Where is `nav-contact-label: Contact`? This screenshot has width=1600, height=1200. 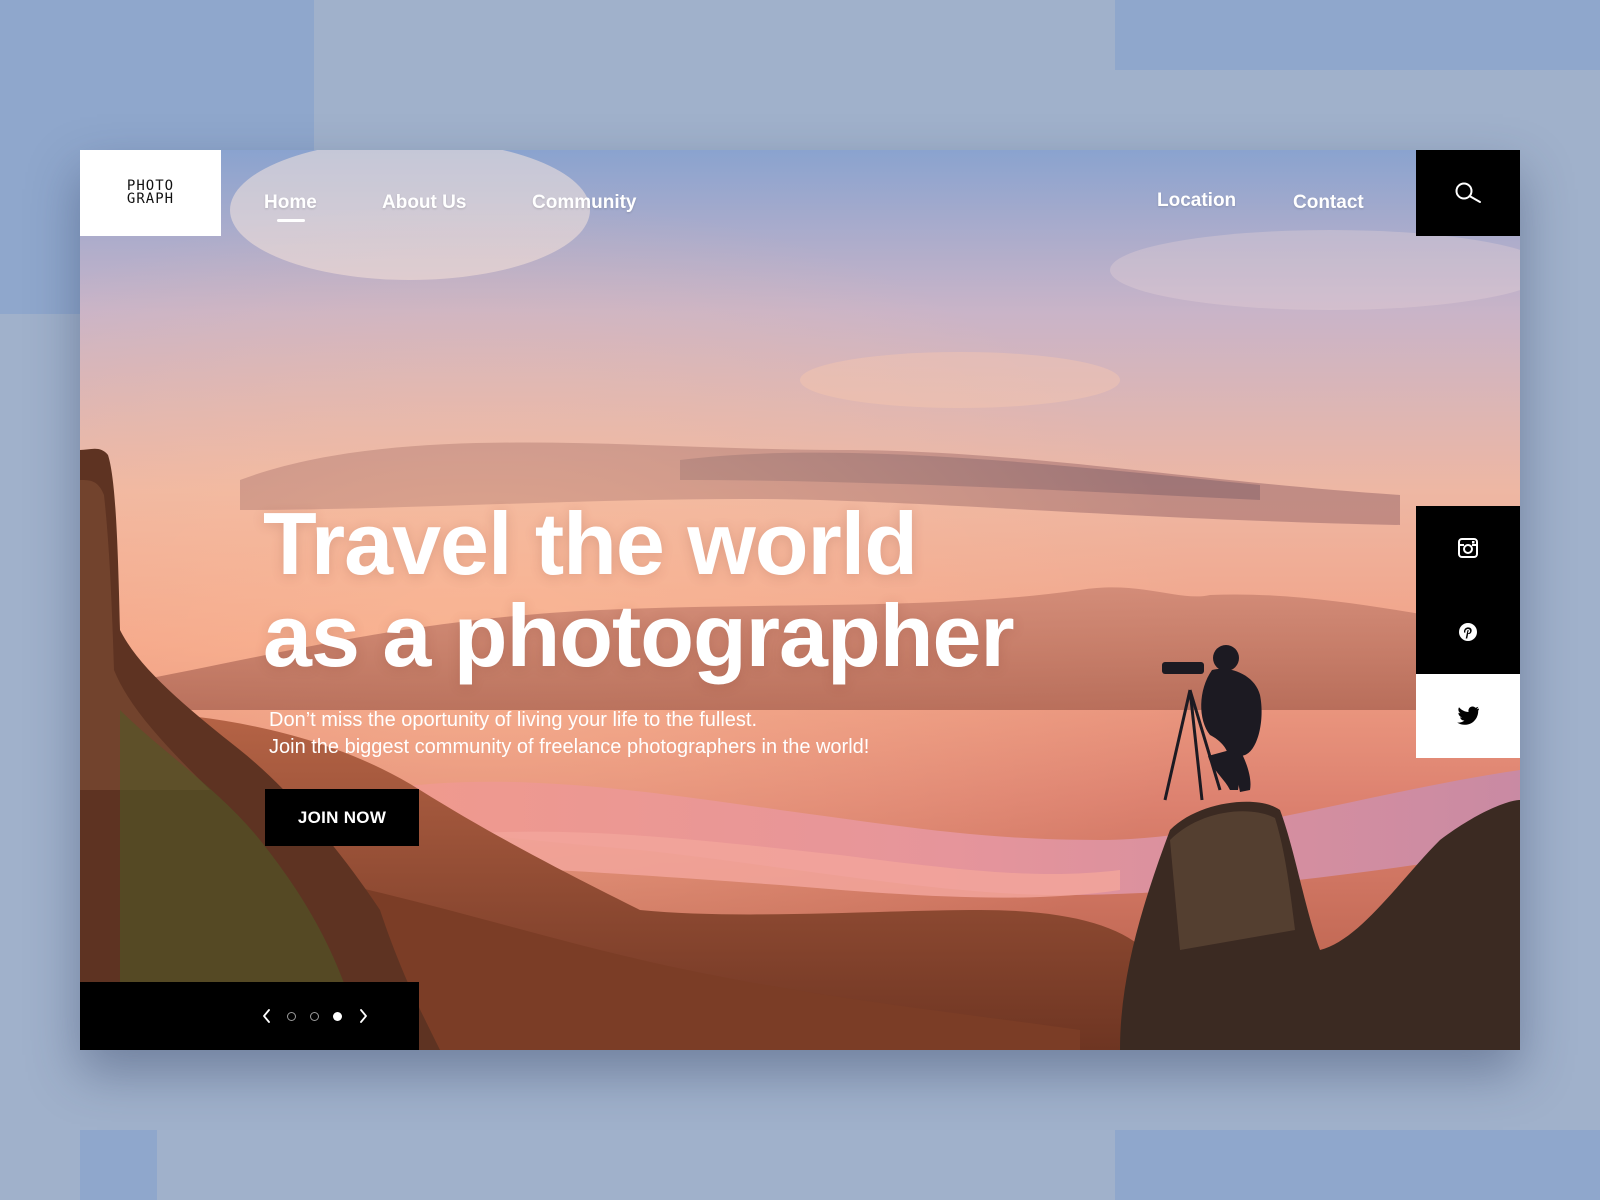 nav-contact-label: Contact is located at coordinates (1328, 202).